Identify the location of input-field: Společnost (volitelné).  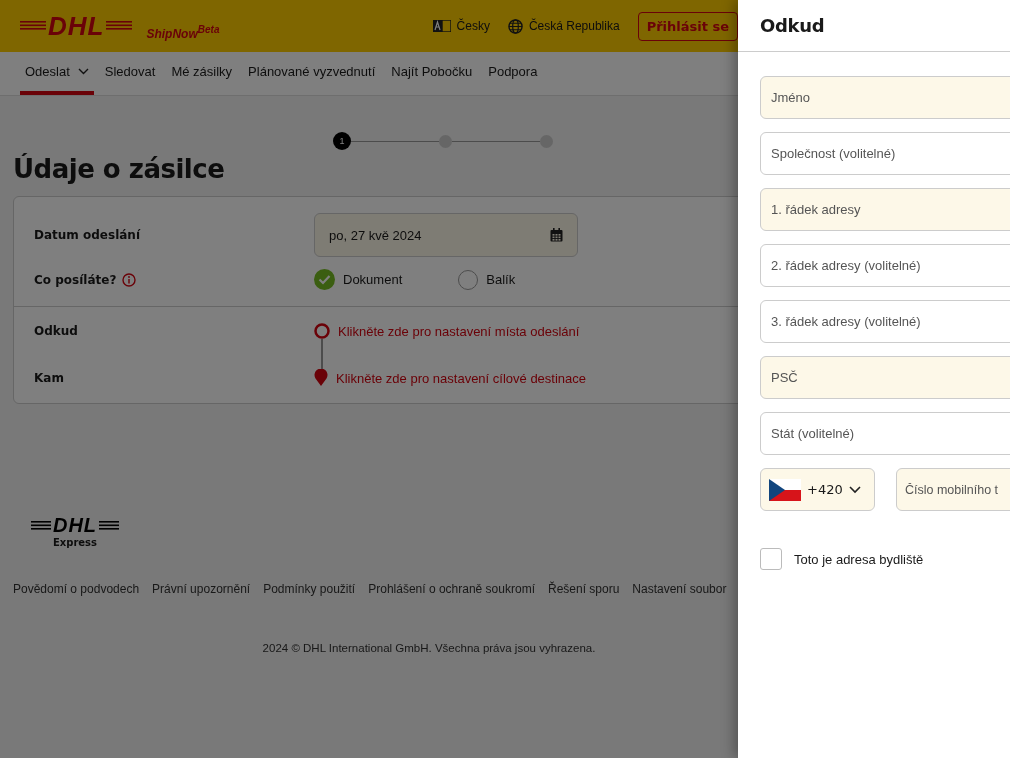
(885, 153).